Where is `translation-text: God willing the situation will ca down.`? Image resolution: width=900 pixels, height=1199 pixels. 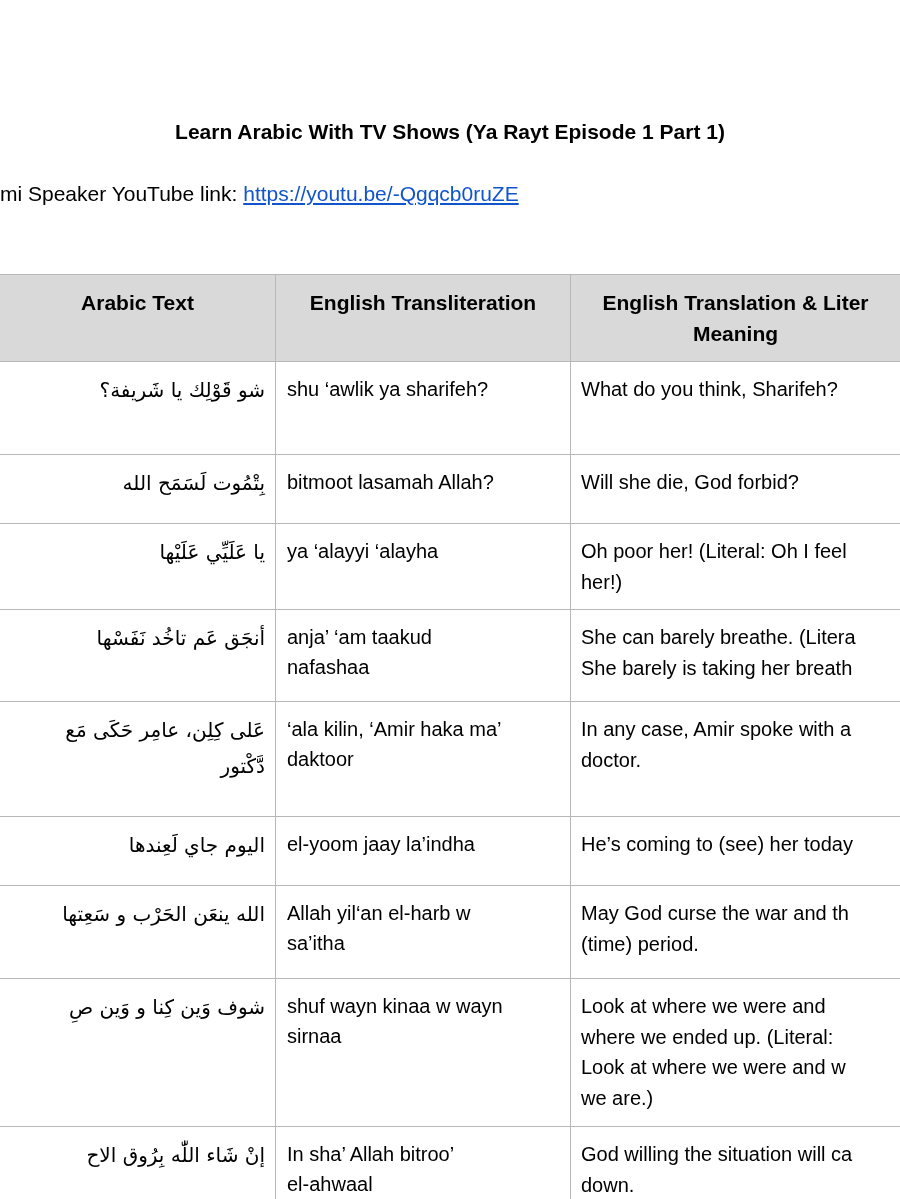
translation-text: God willing the situation will ca down. is located at coordinates (717, 1170).